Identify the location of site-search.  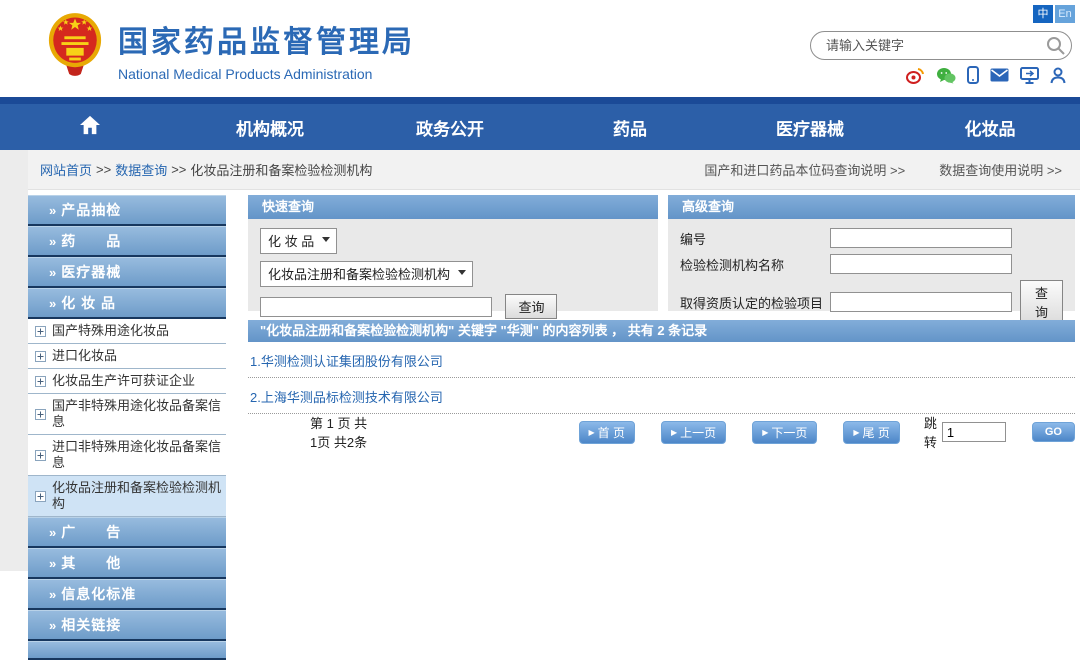
(941, 45).